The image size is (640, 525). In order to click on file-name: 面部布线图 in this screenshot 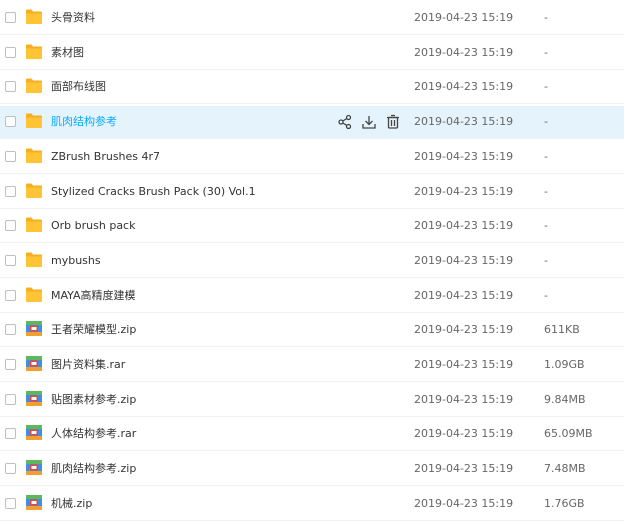, I will do `click(78, 86)`.